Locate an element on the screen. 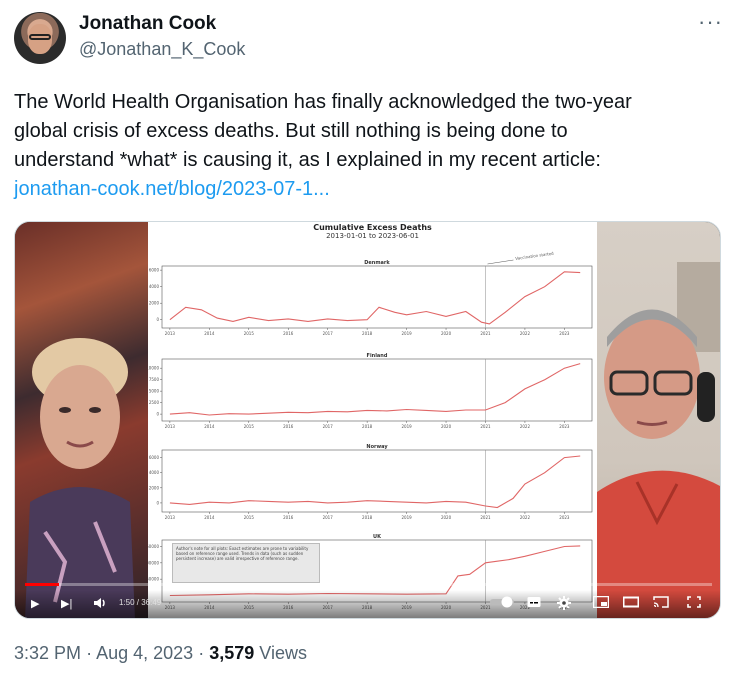  video-time: 1:50 / 36:49 is located at coordinates (140, 602).